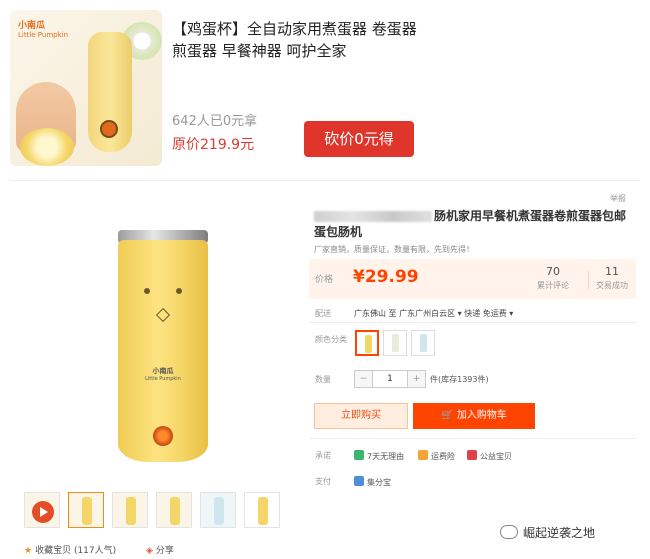  What do you see at coordinates (359, 481) in the screenshot?
I see `jifenbao-icon` at bounding box center [359, 481].